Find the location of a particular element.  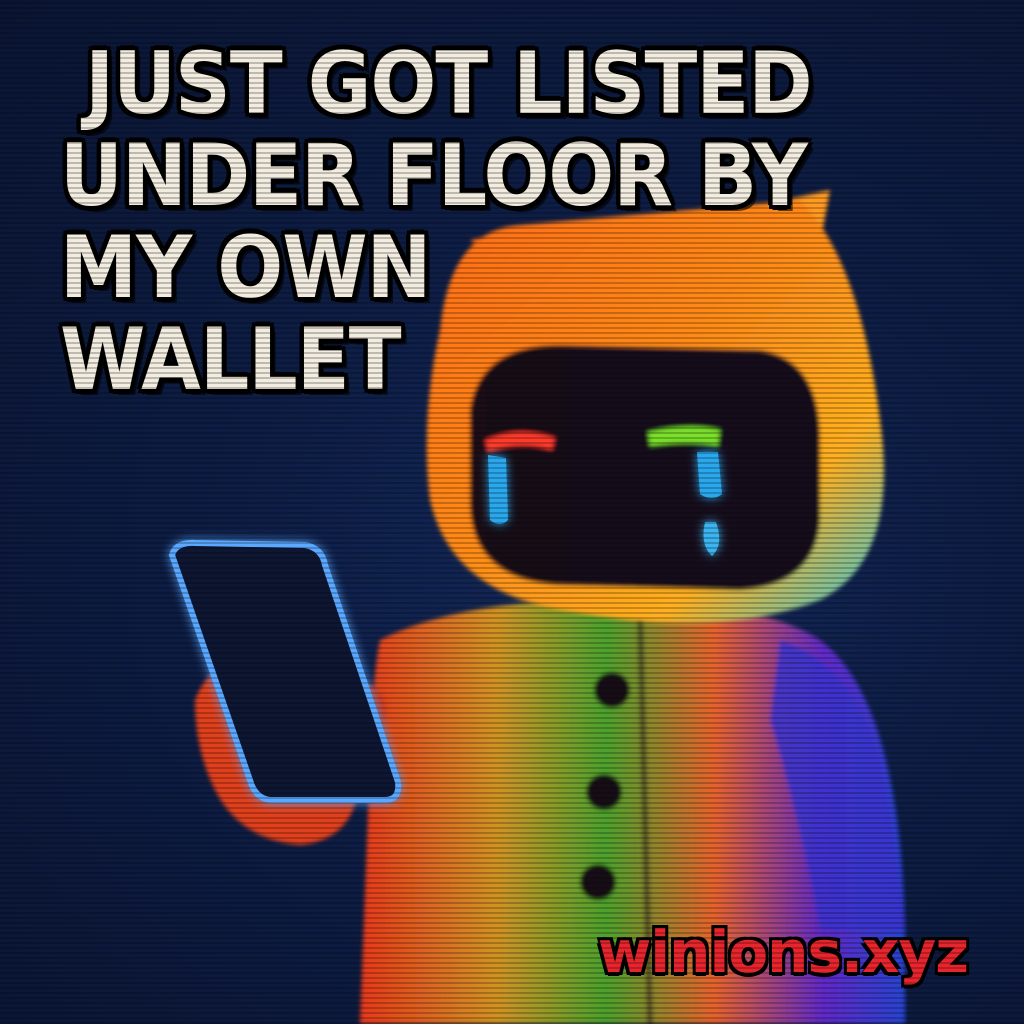

brand-watermark: winions.xyz is located at coordinates (783, 952).